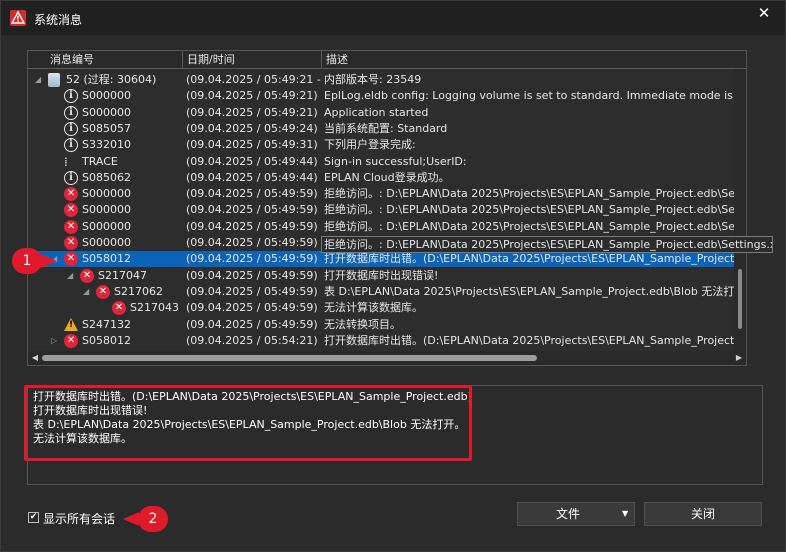  I want to click on show-all-sessions-checkbox: ✔, so click(33, 517).